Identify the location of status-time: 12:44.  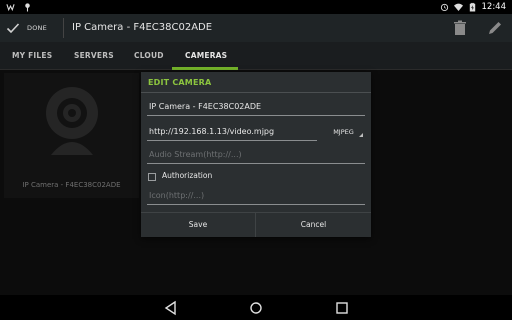
(494, 7).